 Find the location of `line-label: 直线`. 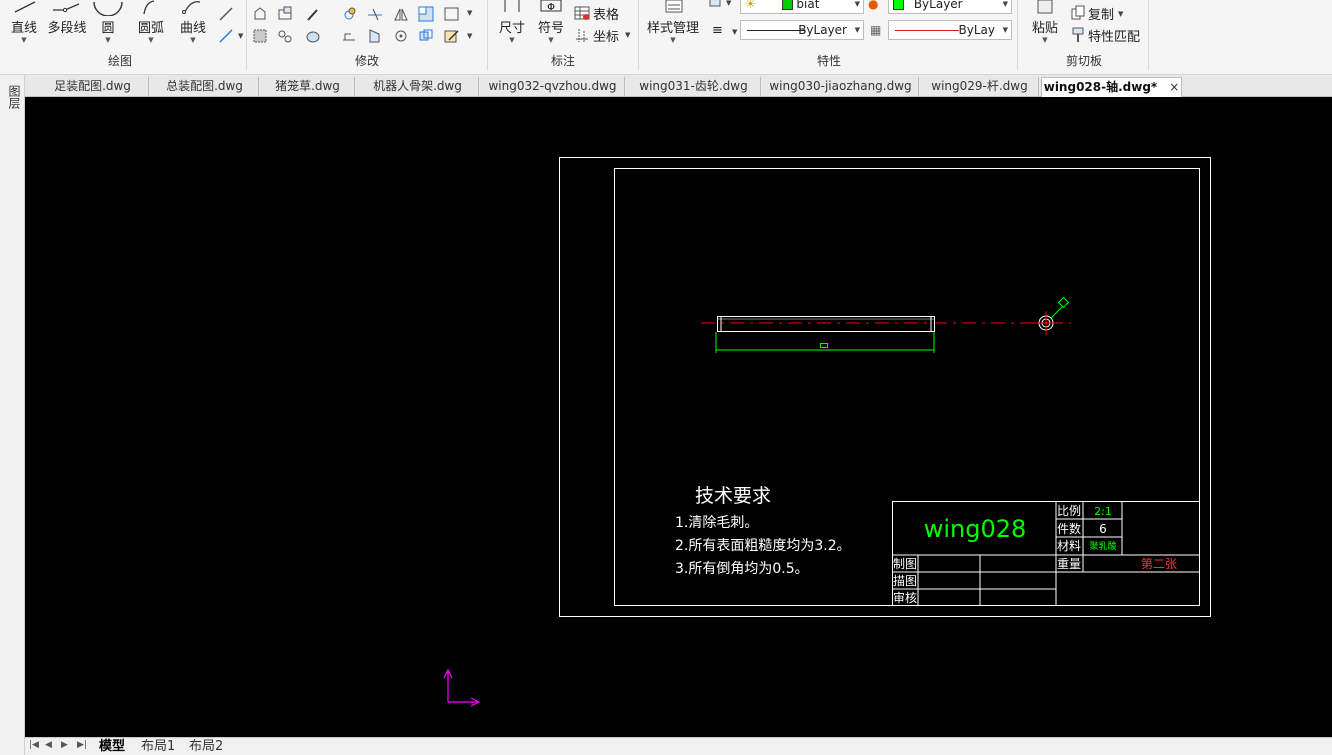

line-label: 直线 is located at coordinates (23, 28).